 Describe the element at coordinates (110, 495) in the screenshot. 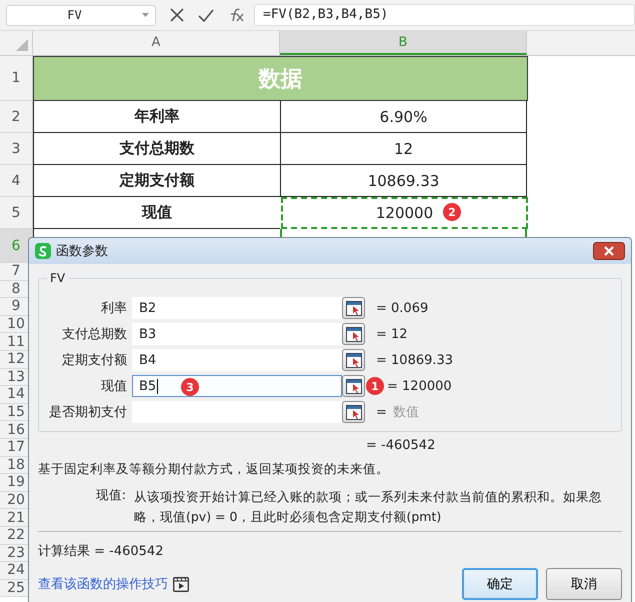

I see `parameter-label: 现值:` at that location.